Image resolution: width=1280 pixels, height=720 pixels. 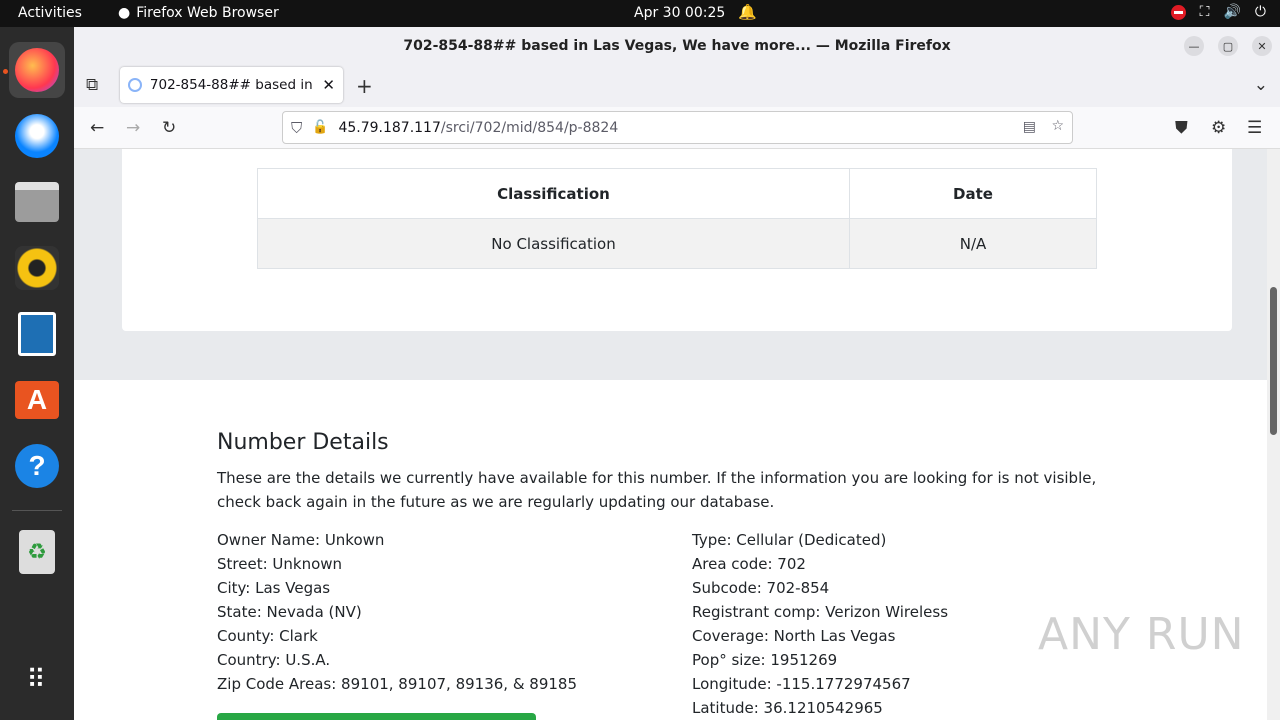 I want to click on dock-files, so click(x=37, y=202).